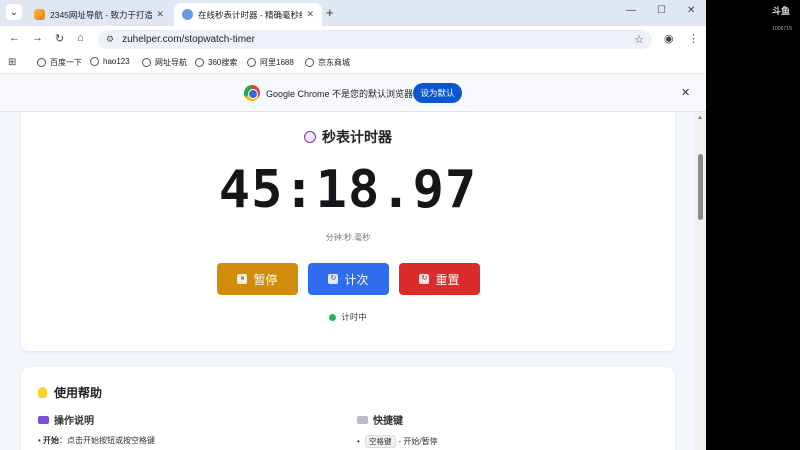  What do you see at coordinates (439, 279) in the screenshot?
I see `reset-button: ↻ 重置` at bounding box center [439, 279].